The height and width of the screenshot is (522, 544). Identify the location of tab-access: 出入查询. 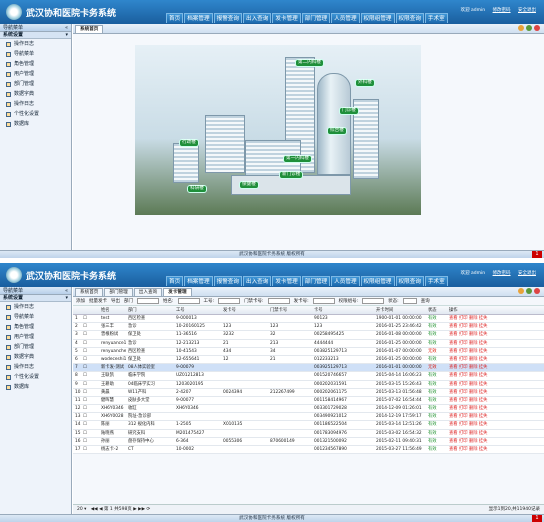
(148, 292).